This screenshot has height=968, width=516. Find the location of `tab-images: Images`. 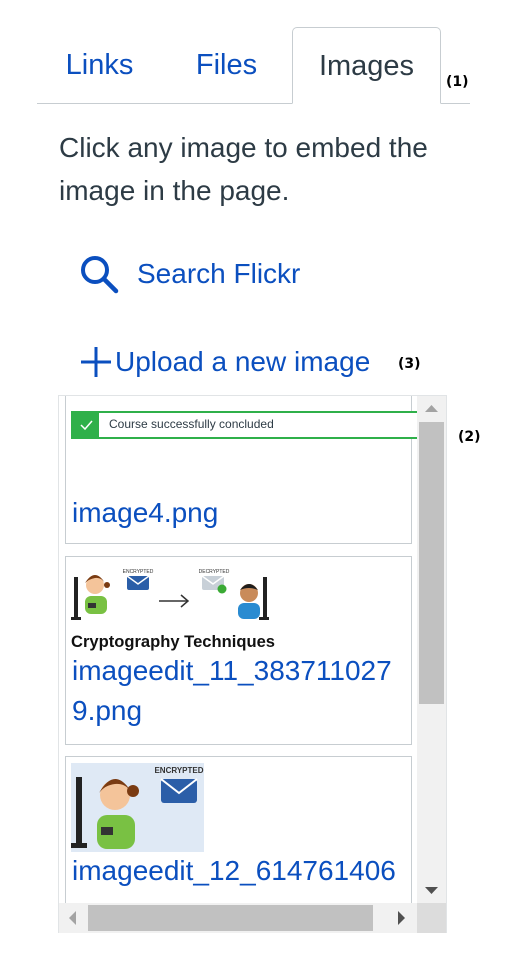

tab-images: Images is located at coordinates (366, 65).